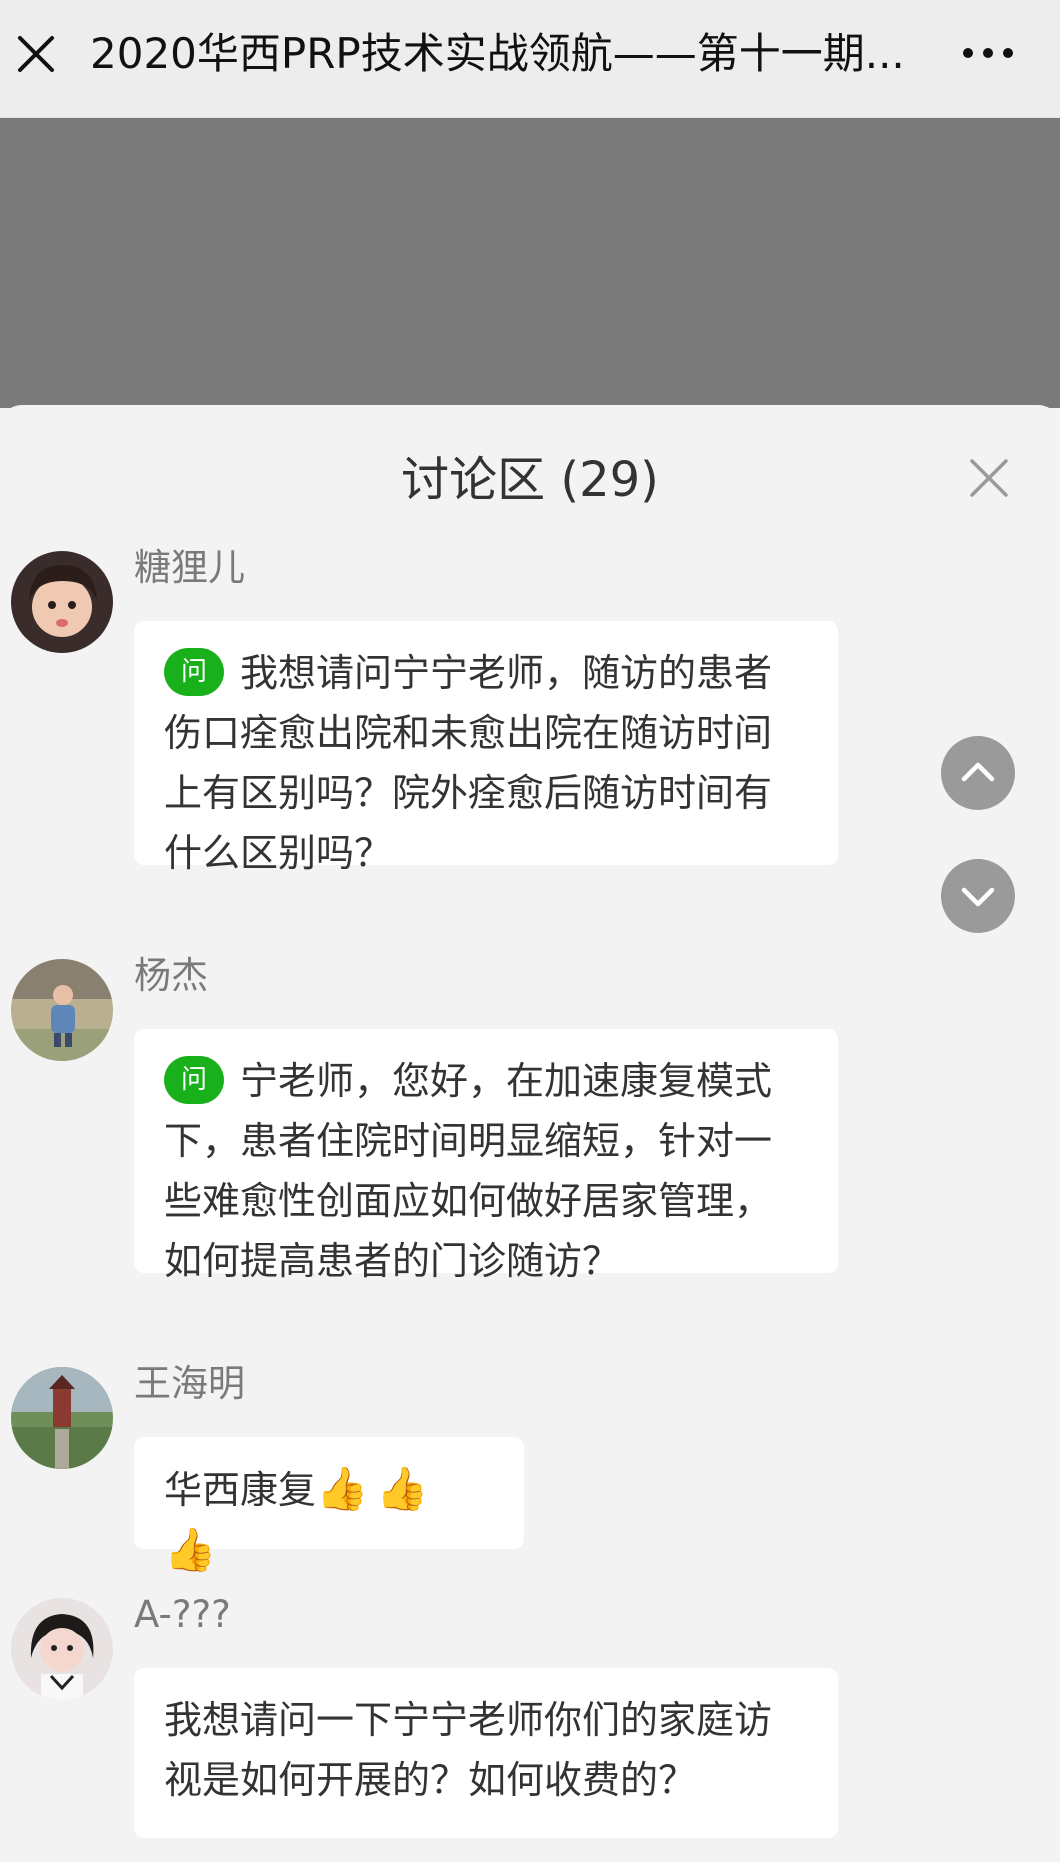  What do you see at coordinates (988, 53) in the screenshot?
I see `more-dots-icon` at bounding box center [988, 53].